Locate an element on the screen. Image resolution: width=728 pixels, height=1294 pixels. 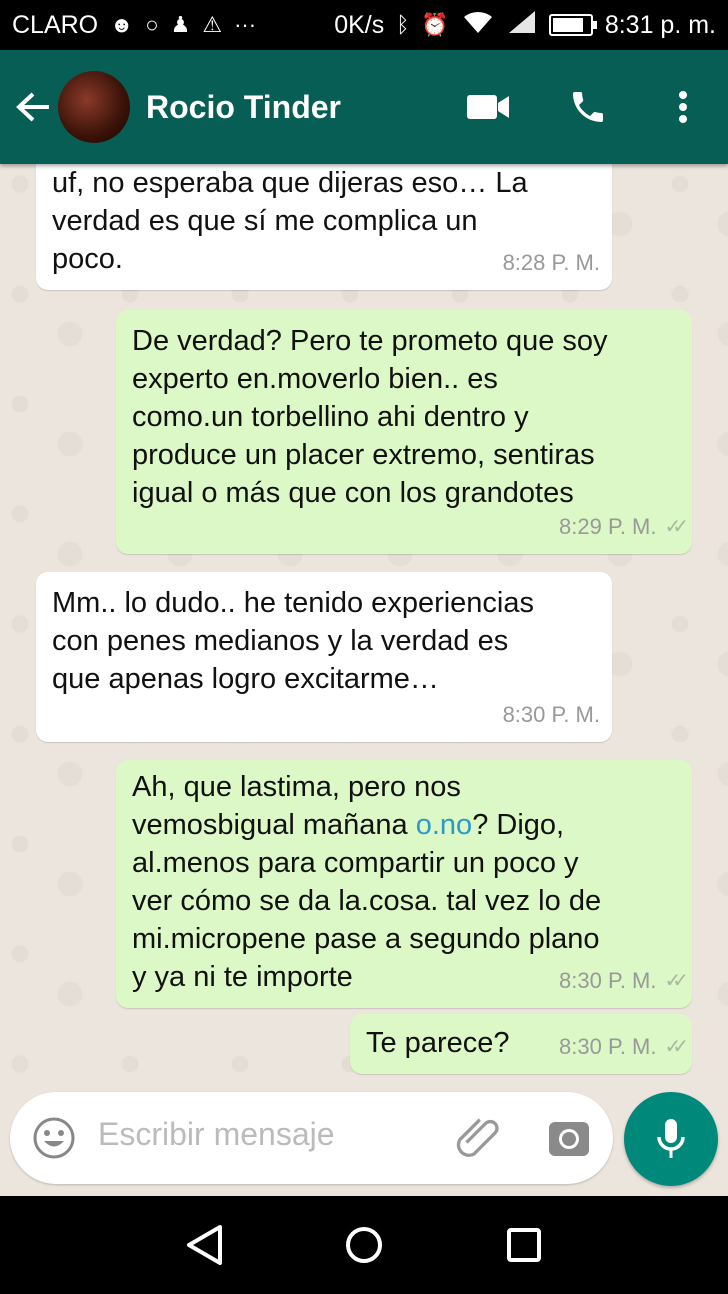
phone-icon is located at coordinates (588, 107).